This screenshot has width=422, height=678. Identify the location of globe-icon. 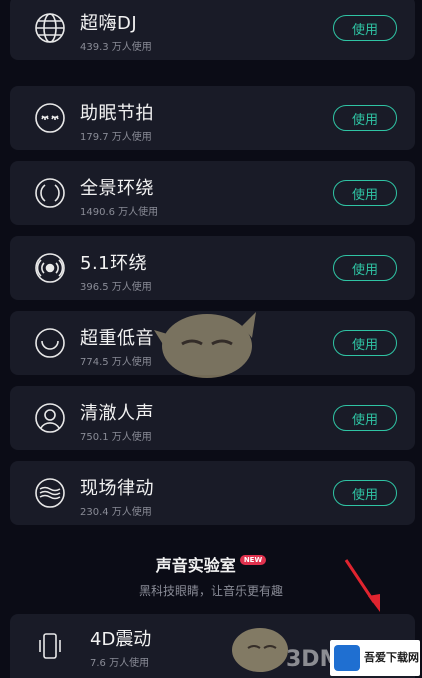
(50, 28).